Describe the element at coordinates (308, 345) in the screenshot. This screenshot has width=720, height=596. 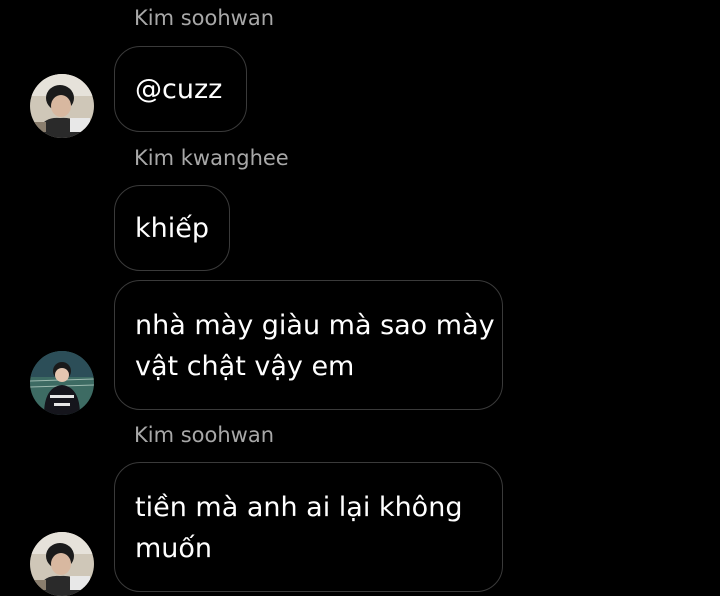
I see `message-bubble: nhà mày giàu mà sao mày vật chật vậy em` at that location.